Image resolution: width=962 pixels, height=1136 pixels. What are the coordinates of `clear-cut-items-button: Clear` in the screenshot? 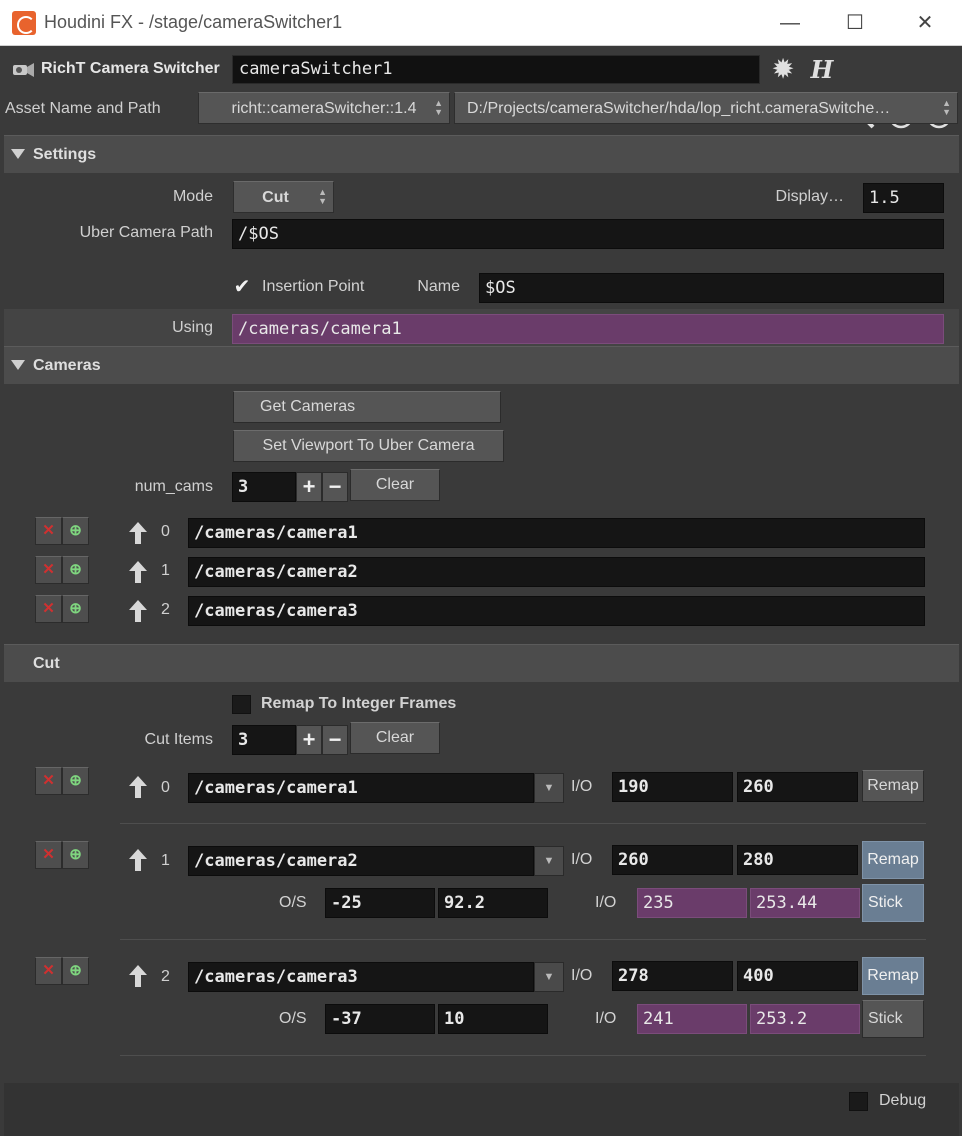 It's located at (395, 738).